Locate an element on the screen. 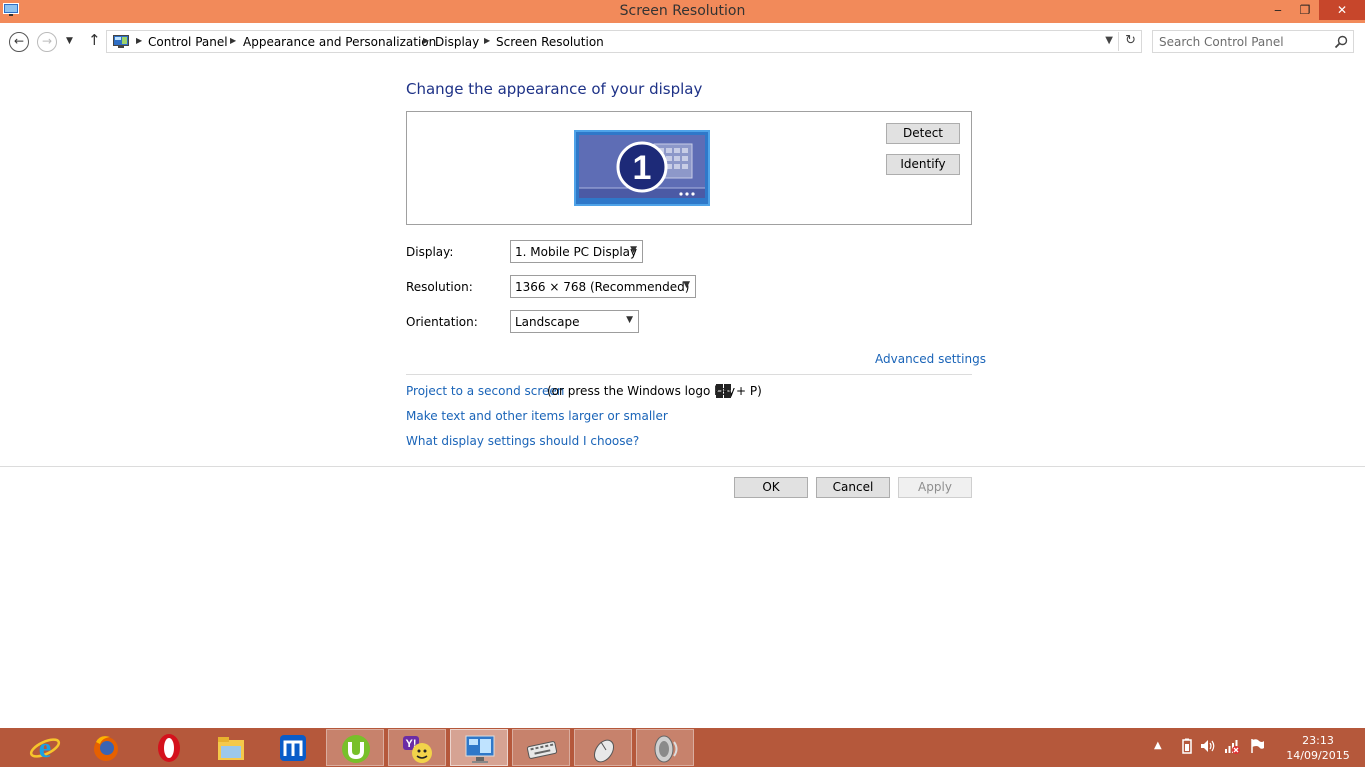 Image resolution: width=1365 pixels, height=767 pixels. up-button: ↑ is located at coordinates (94, 40).